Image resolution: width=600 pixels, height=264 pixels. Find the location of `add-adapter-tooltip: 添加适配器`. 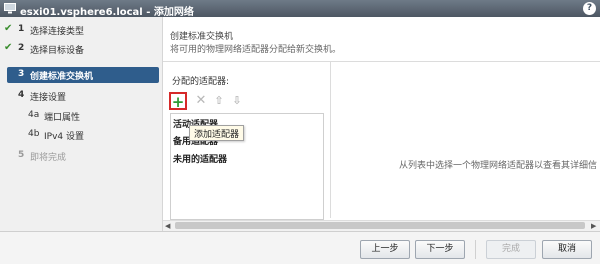

add-adapter-tooltip: 添加适配器 is located at coordinates (217, 133).